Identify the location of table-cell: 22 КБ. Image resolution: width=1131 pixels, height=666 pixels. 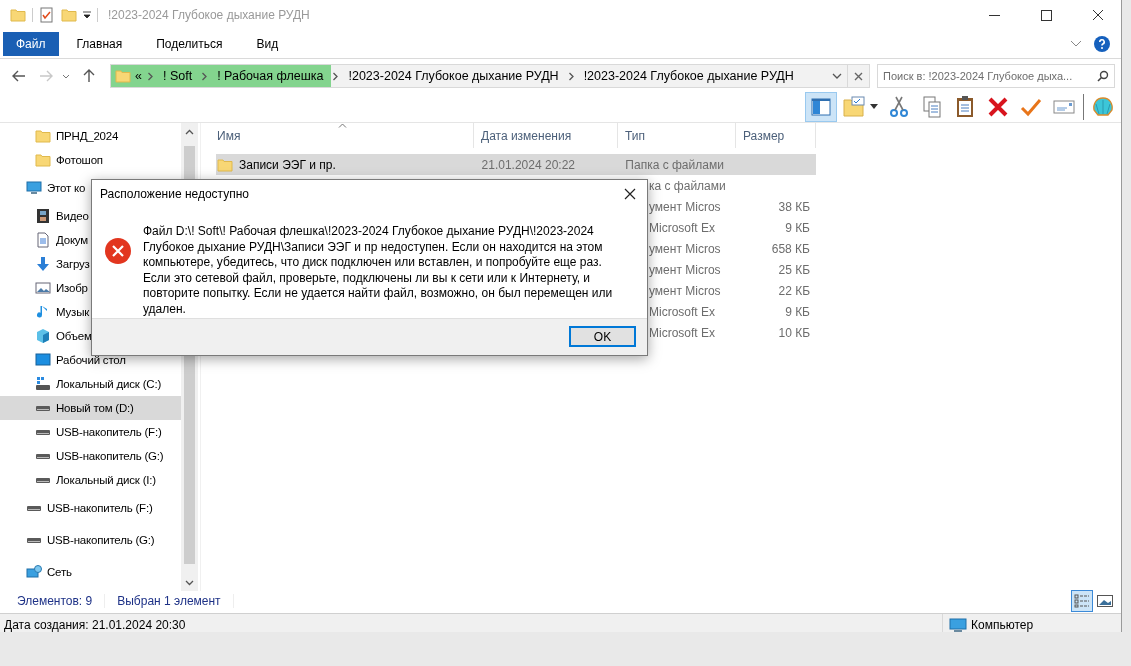
(794, 290).